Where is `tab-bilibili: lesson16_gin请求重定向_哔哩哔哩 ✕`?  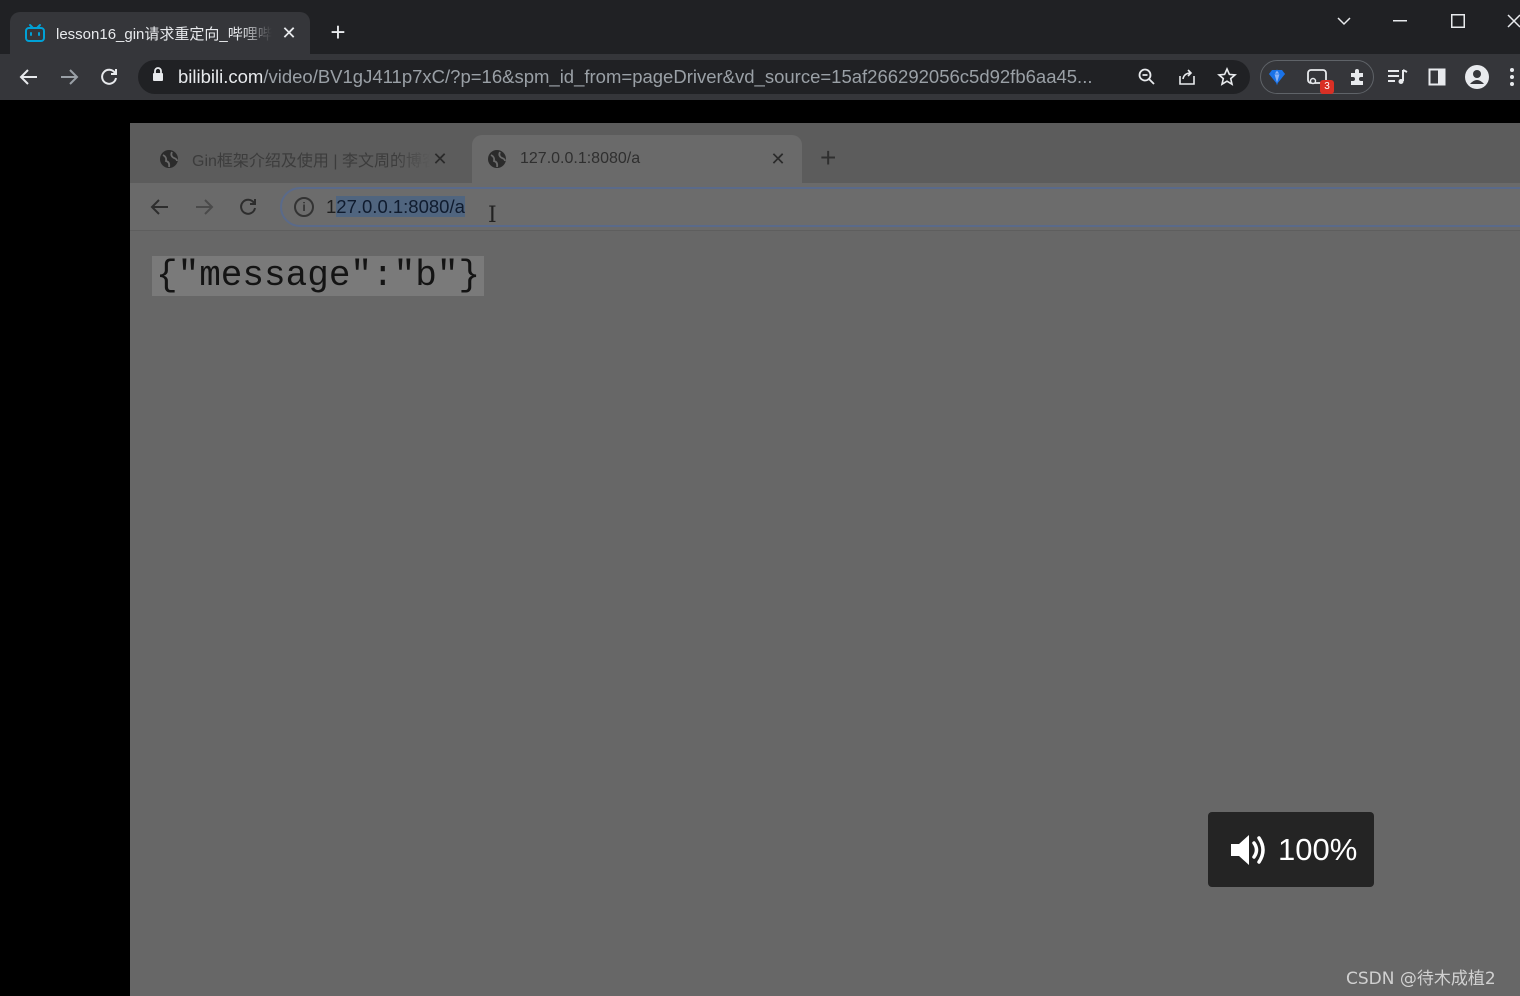
tab-bilibili: lesson16_gin请求重定向_哔哩哔哩 ✕ is located at coordinates (160, 33).